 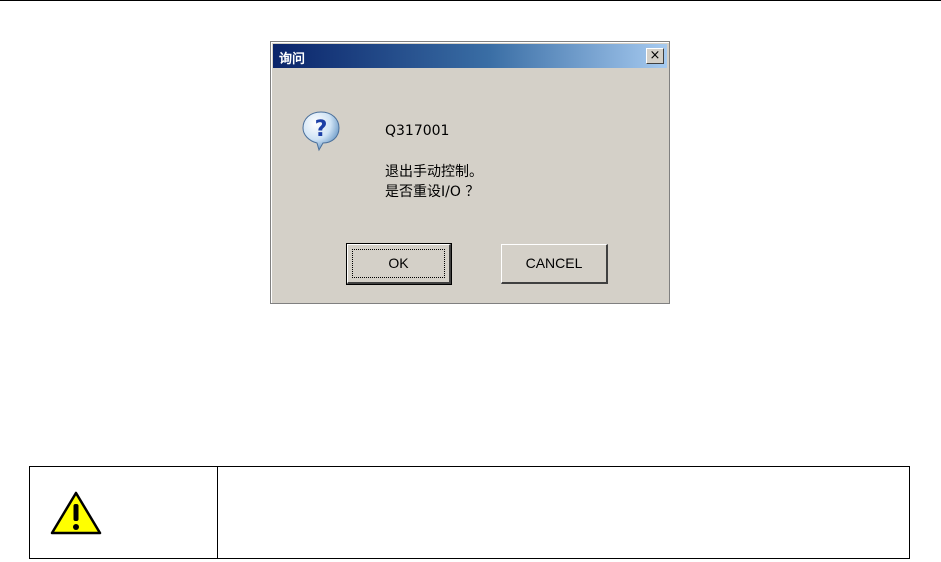 I want to click on warning-icon, so click(x=76, y=513).